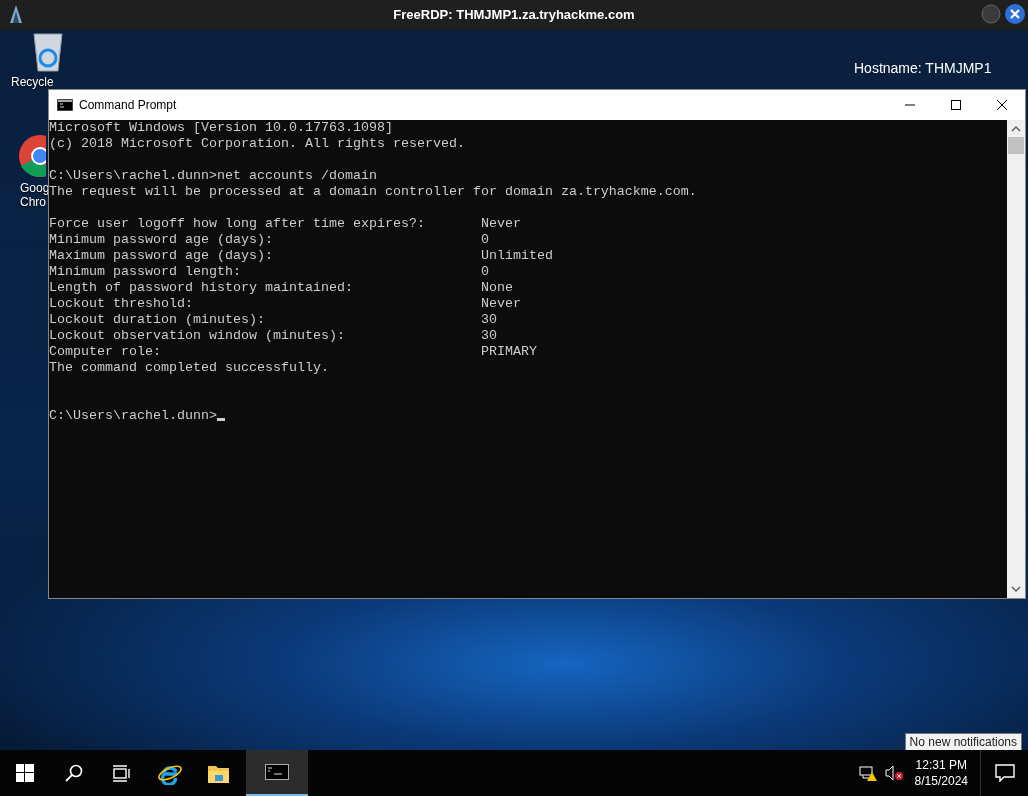  Describe the element at coordinates (128, 105) in the screenshot. I see `window-title: Command Prompt` at that location.